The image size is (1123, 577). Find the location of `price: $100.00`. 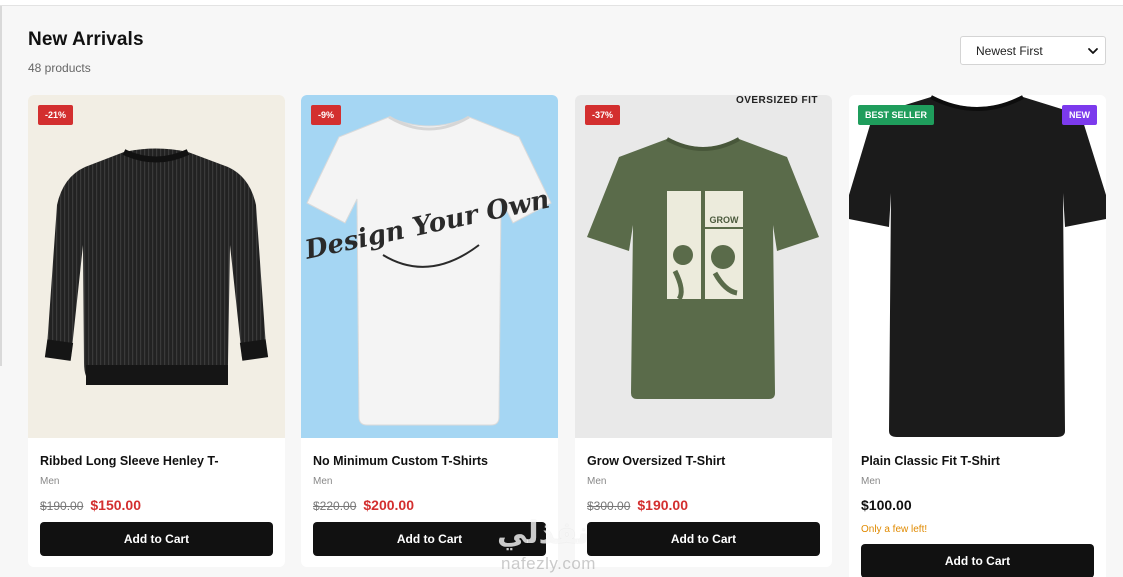

price: $100.00 is located at coordinates (886, 505).